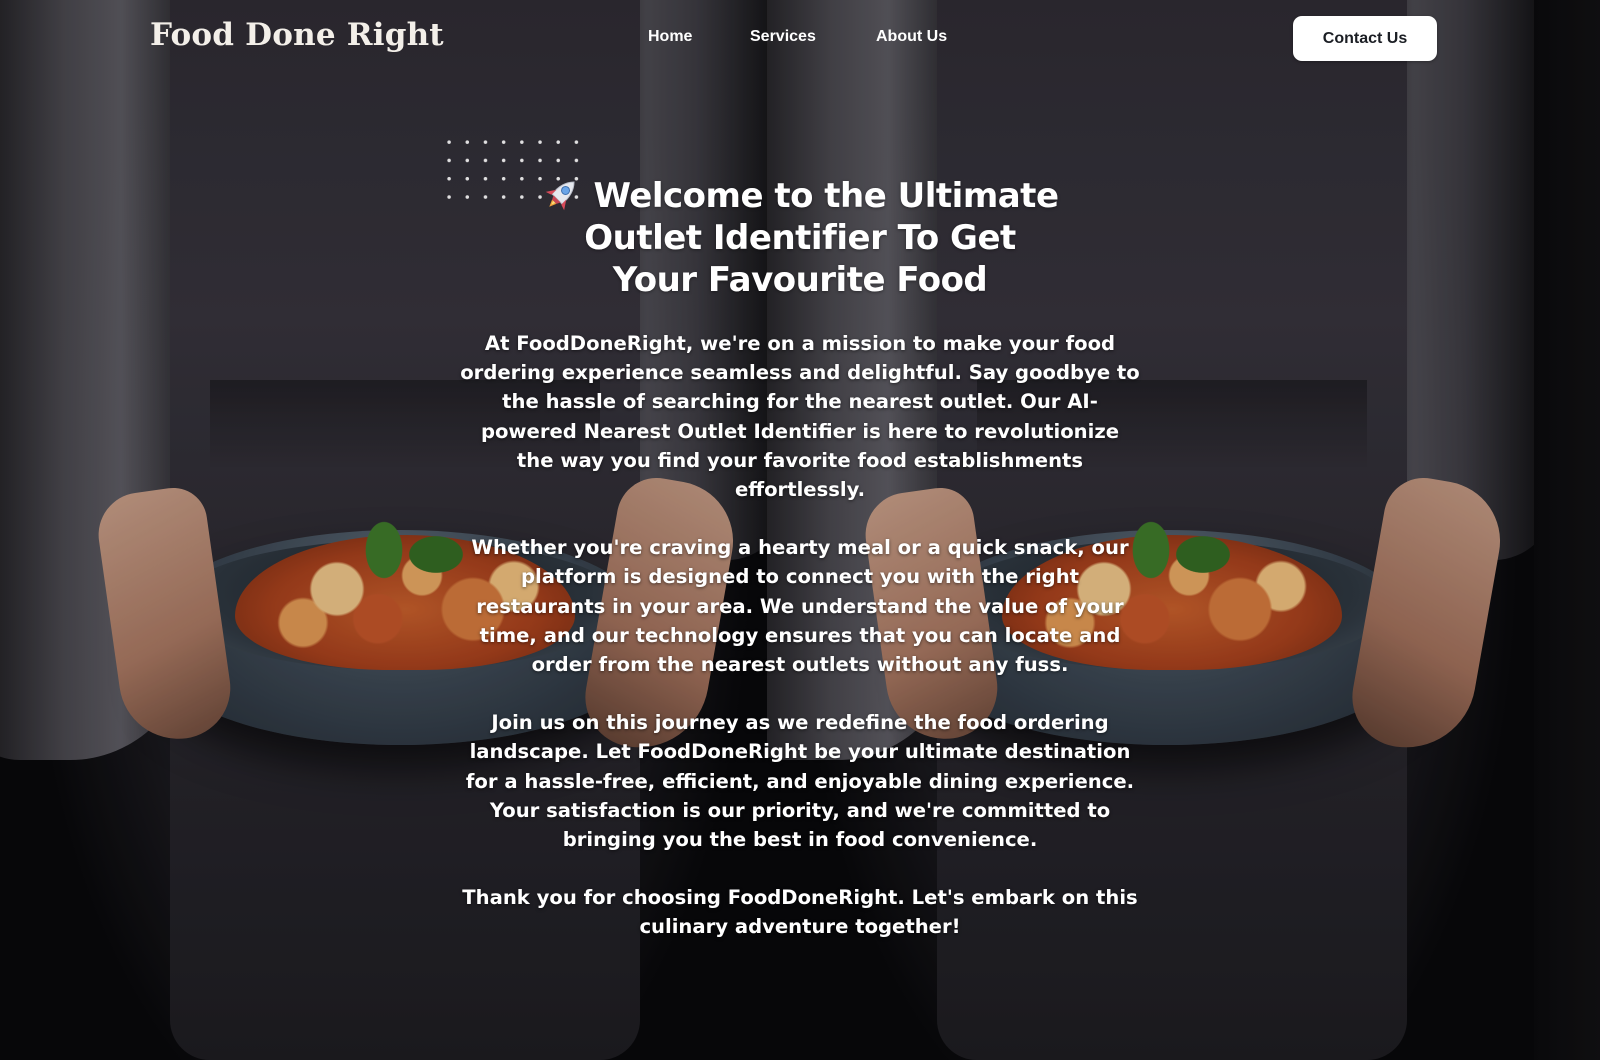 This screenshot has height=1060, width=1600. Describe the element at coordinates (783, 37) in the screenshot. I see `nav-services-link: Services` at that location.